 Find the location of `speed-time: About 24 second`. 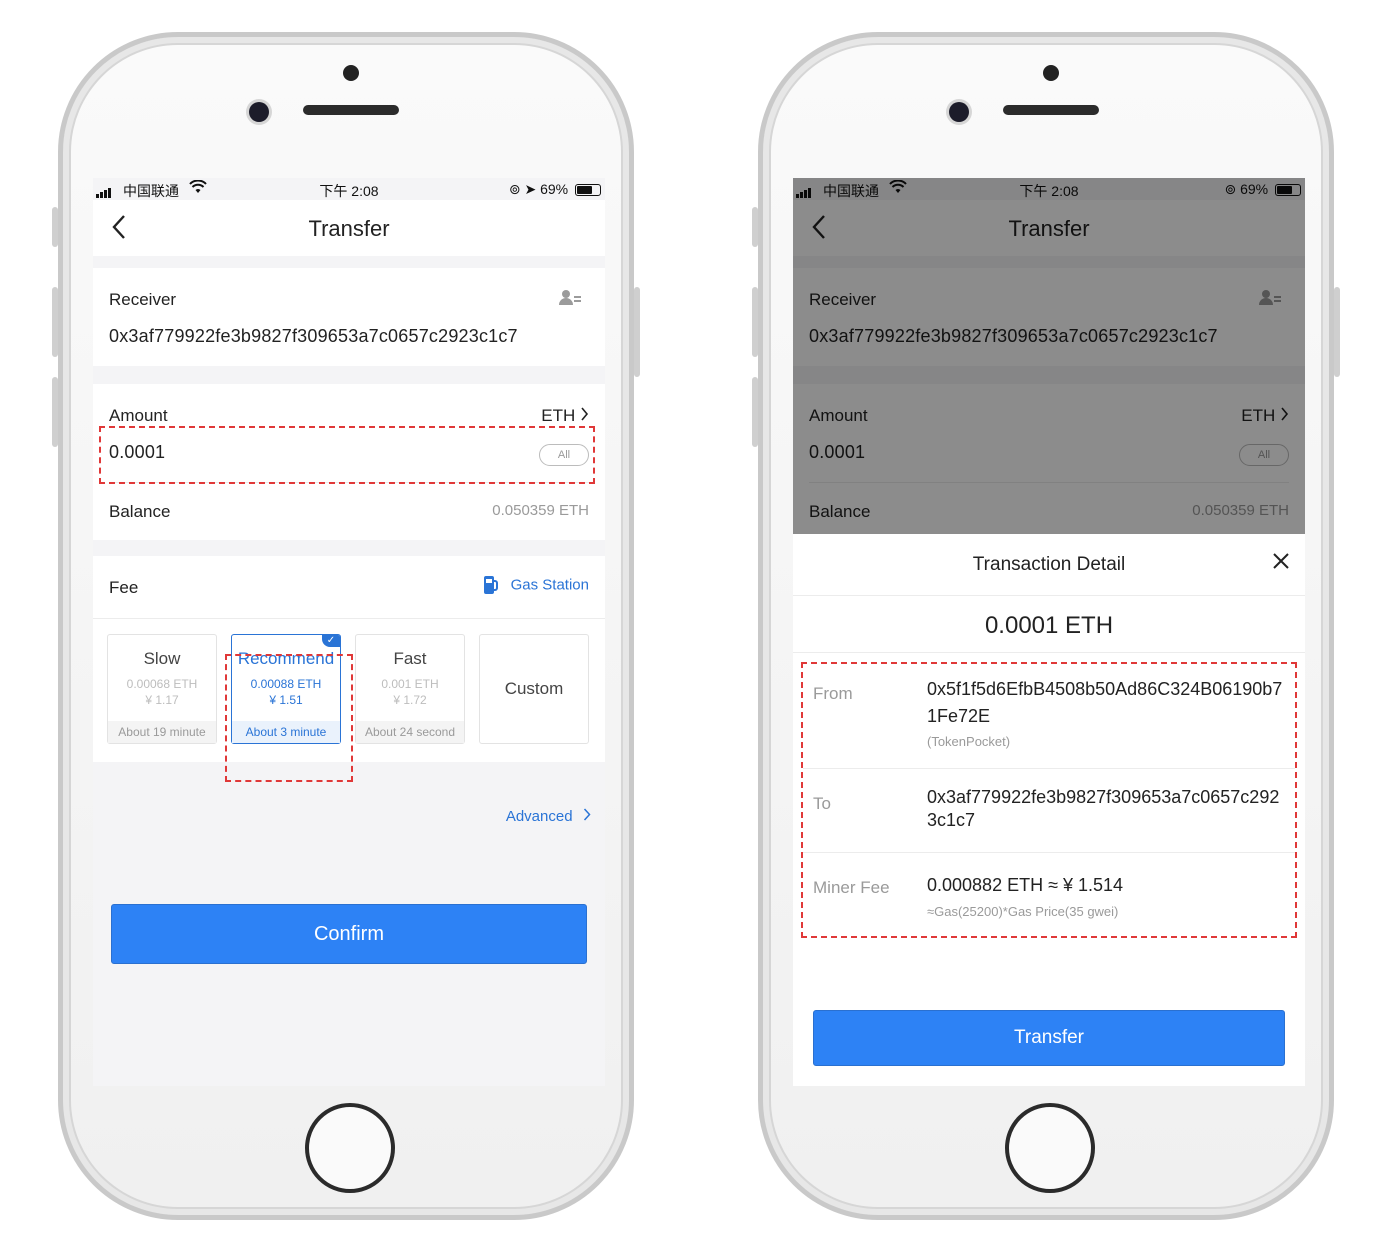

speed-time: About 24 second is located at coordinates (410, 732).